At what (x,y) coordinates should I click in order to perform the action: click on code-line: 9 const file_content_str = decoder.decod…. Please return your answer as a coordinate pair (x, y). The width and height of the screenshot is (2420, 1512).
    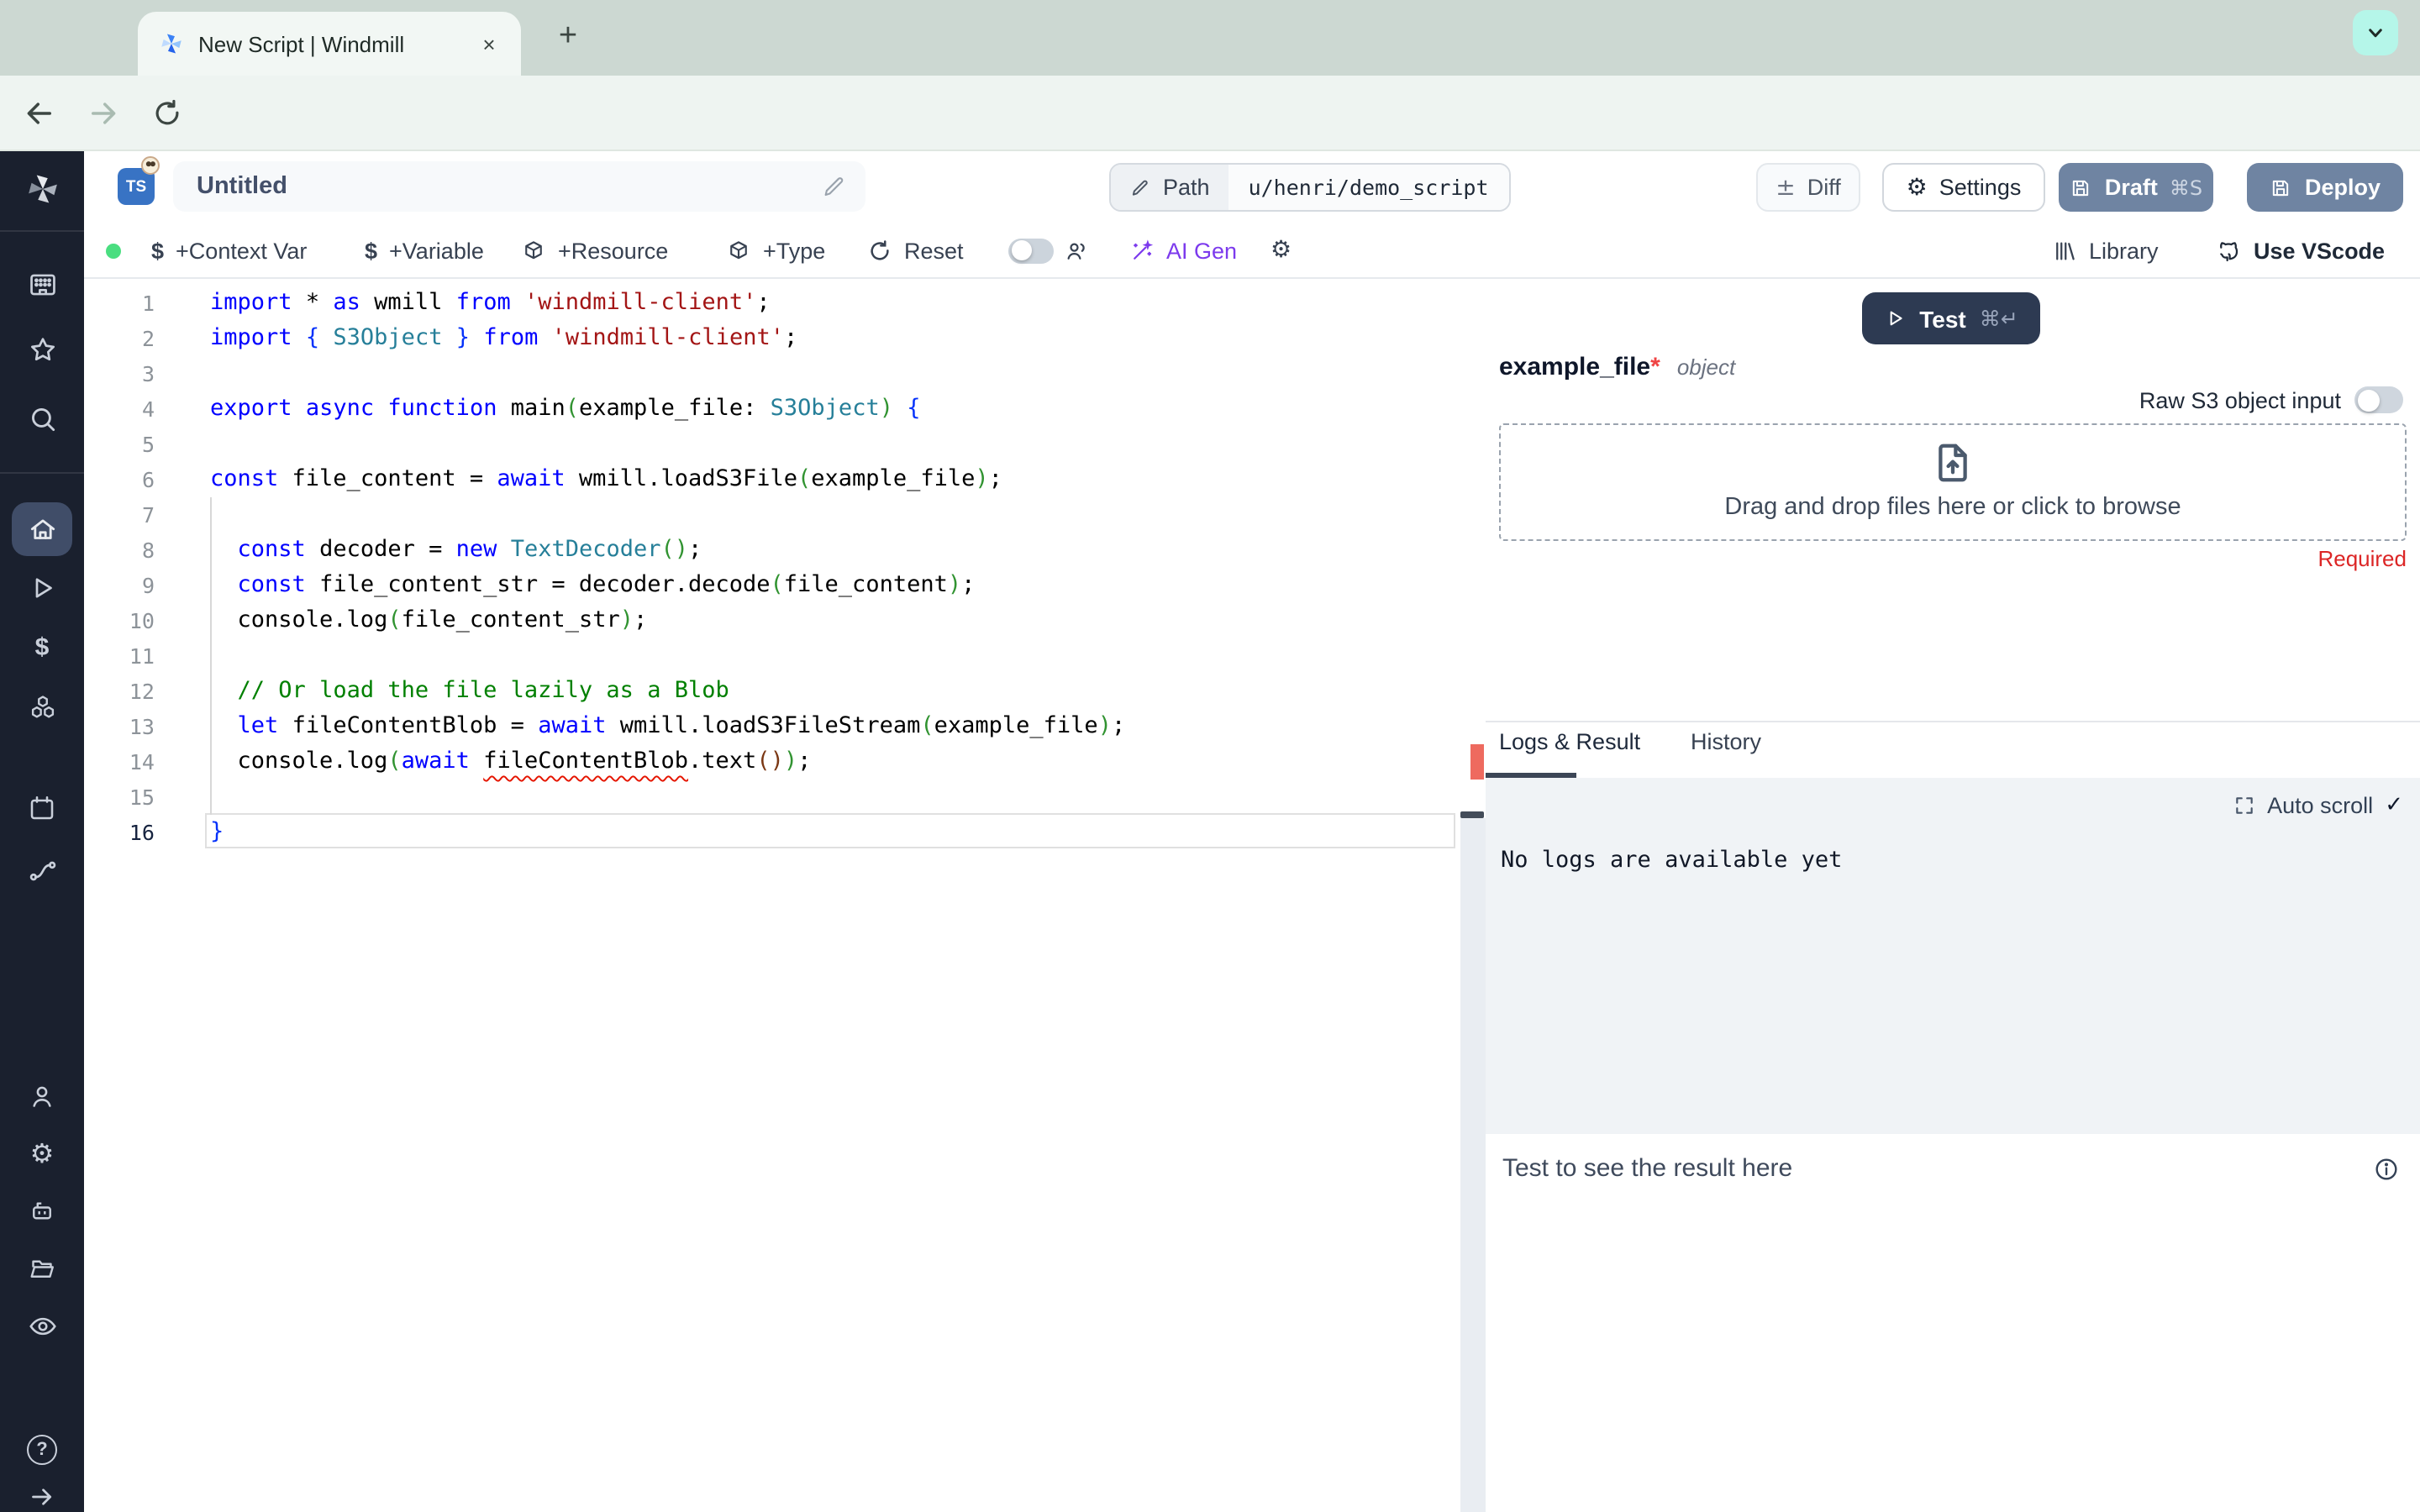
    Looking at the image, I should click on (772, 585).